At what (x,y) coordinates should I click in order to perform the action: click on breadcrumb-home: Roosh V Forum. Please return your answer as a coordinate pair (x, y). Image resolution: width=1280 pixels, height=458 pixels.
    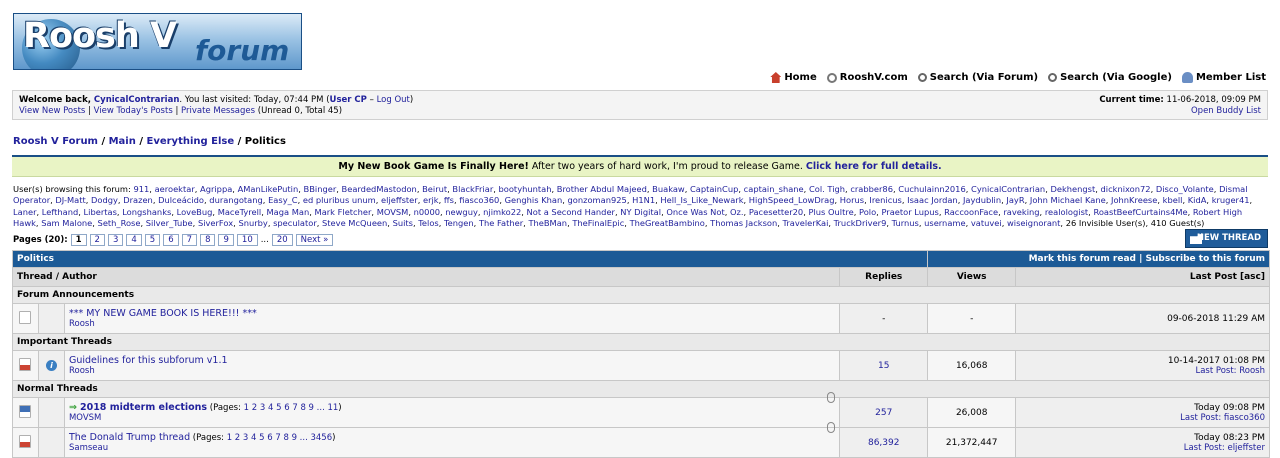
    Looking at the image, I should click on (55, 141).